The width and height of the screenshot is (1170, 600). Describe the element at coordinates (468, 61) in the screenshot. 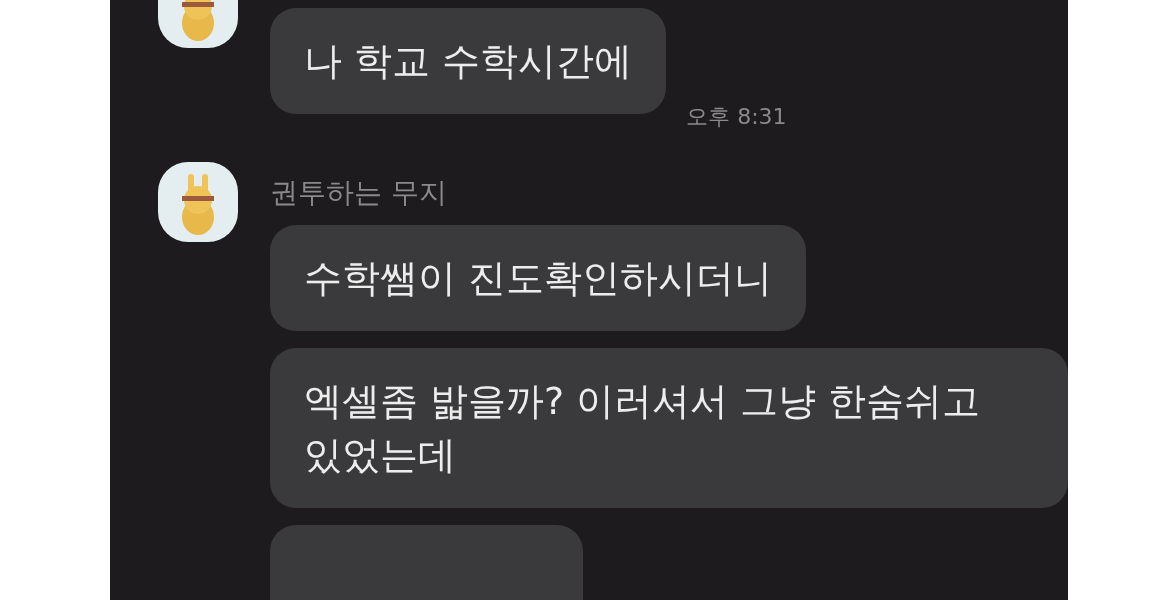

I see `message-bubble: 나 학교 수학시간에` at that location.